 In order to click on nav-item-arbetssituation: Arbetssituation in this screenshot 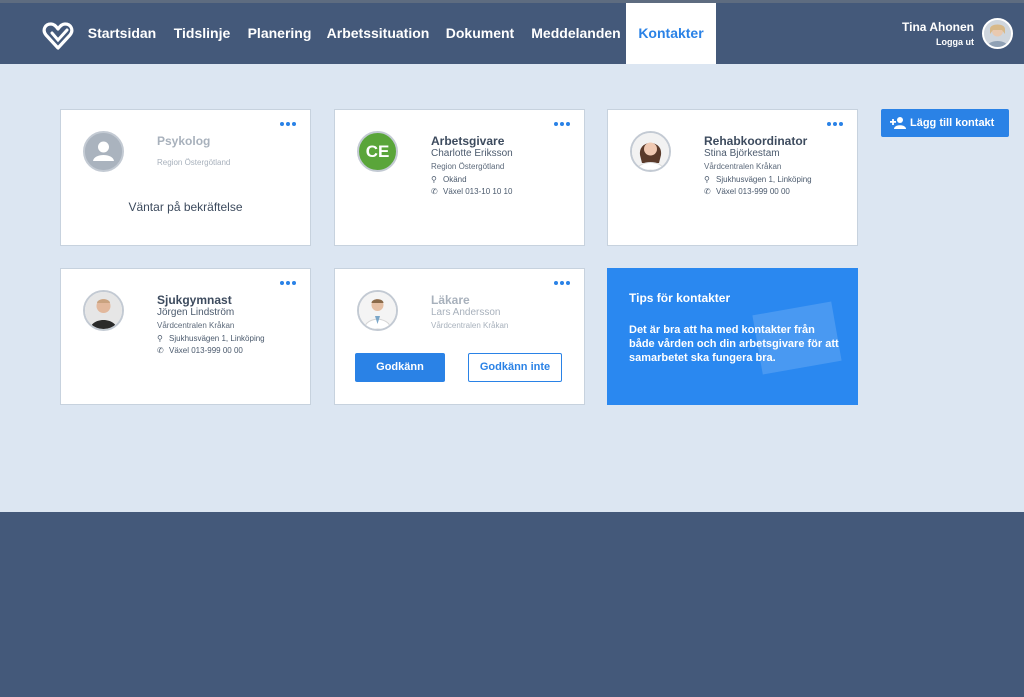, I will do `click(378, 33)`.